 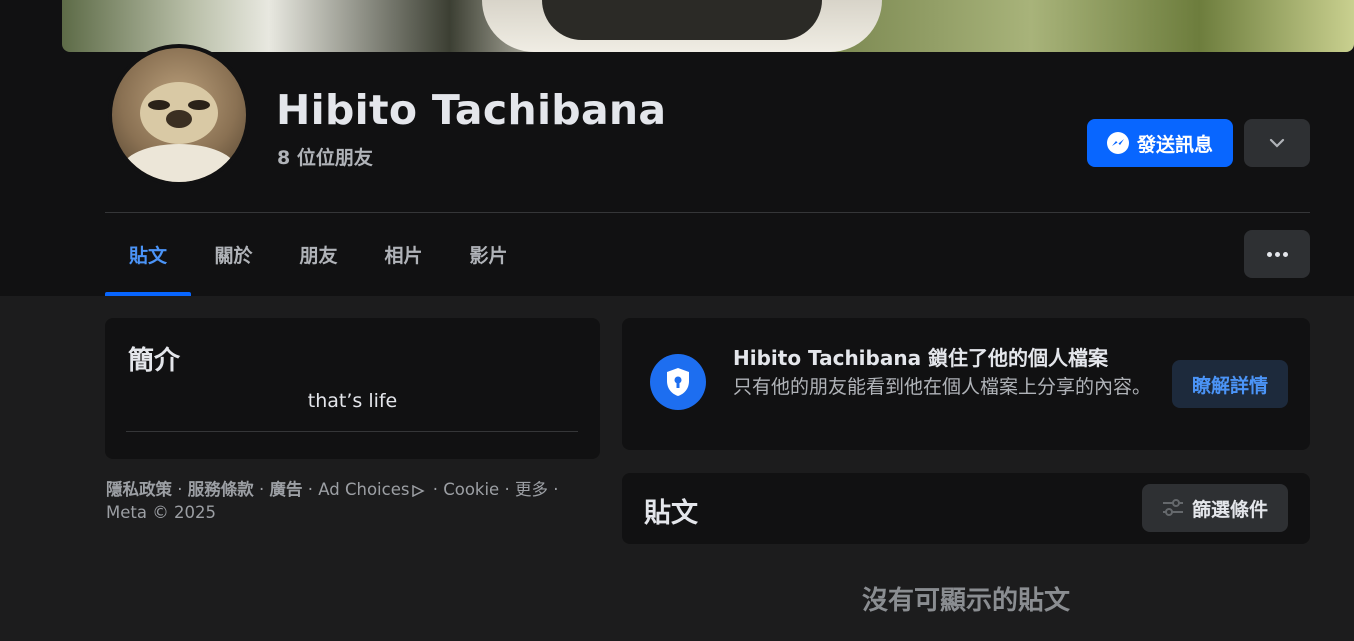 I want to click on tab-photos: 相片, so click(x=403, y=254).